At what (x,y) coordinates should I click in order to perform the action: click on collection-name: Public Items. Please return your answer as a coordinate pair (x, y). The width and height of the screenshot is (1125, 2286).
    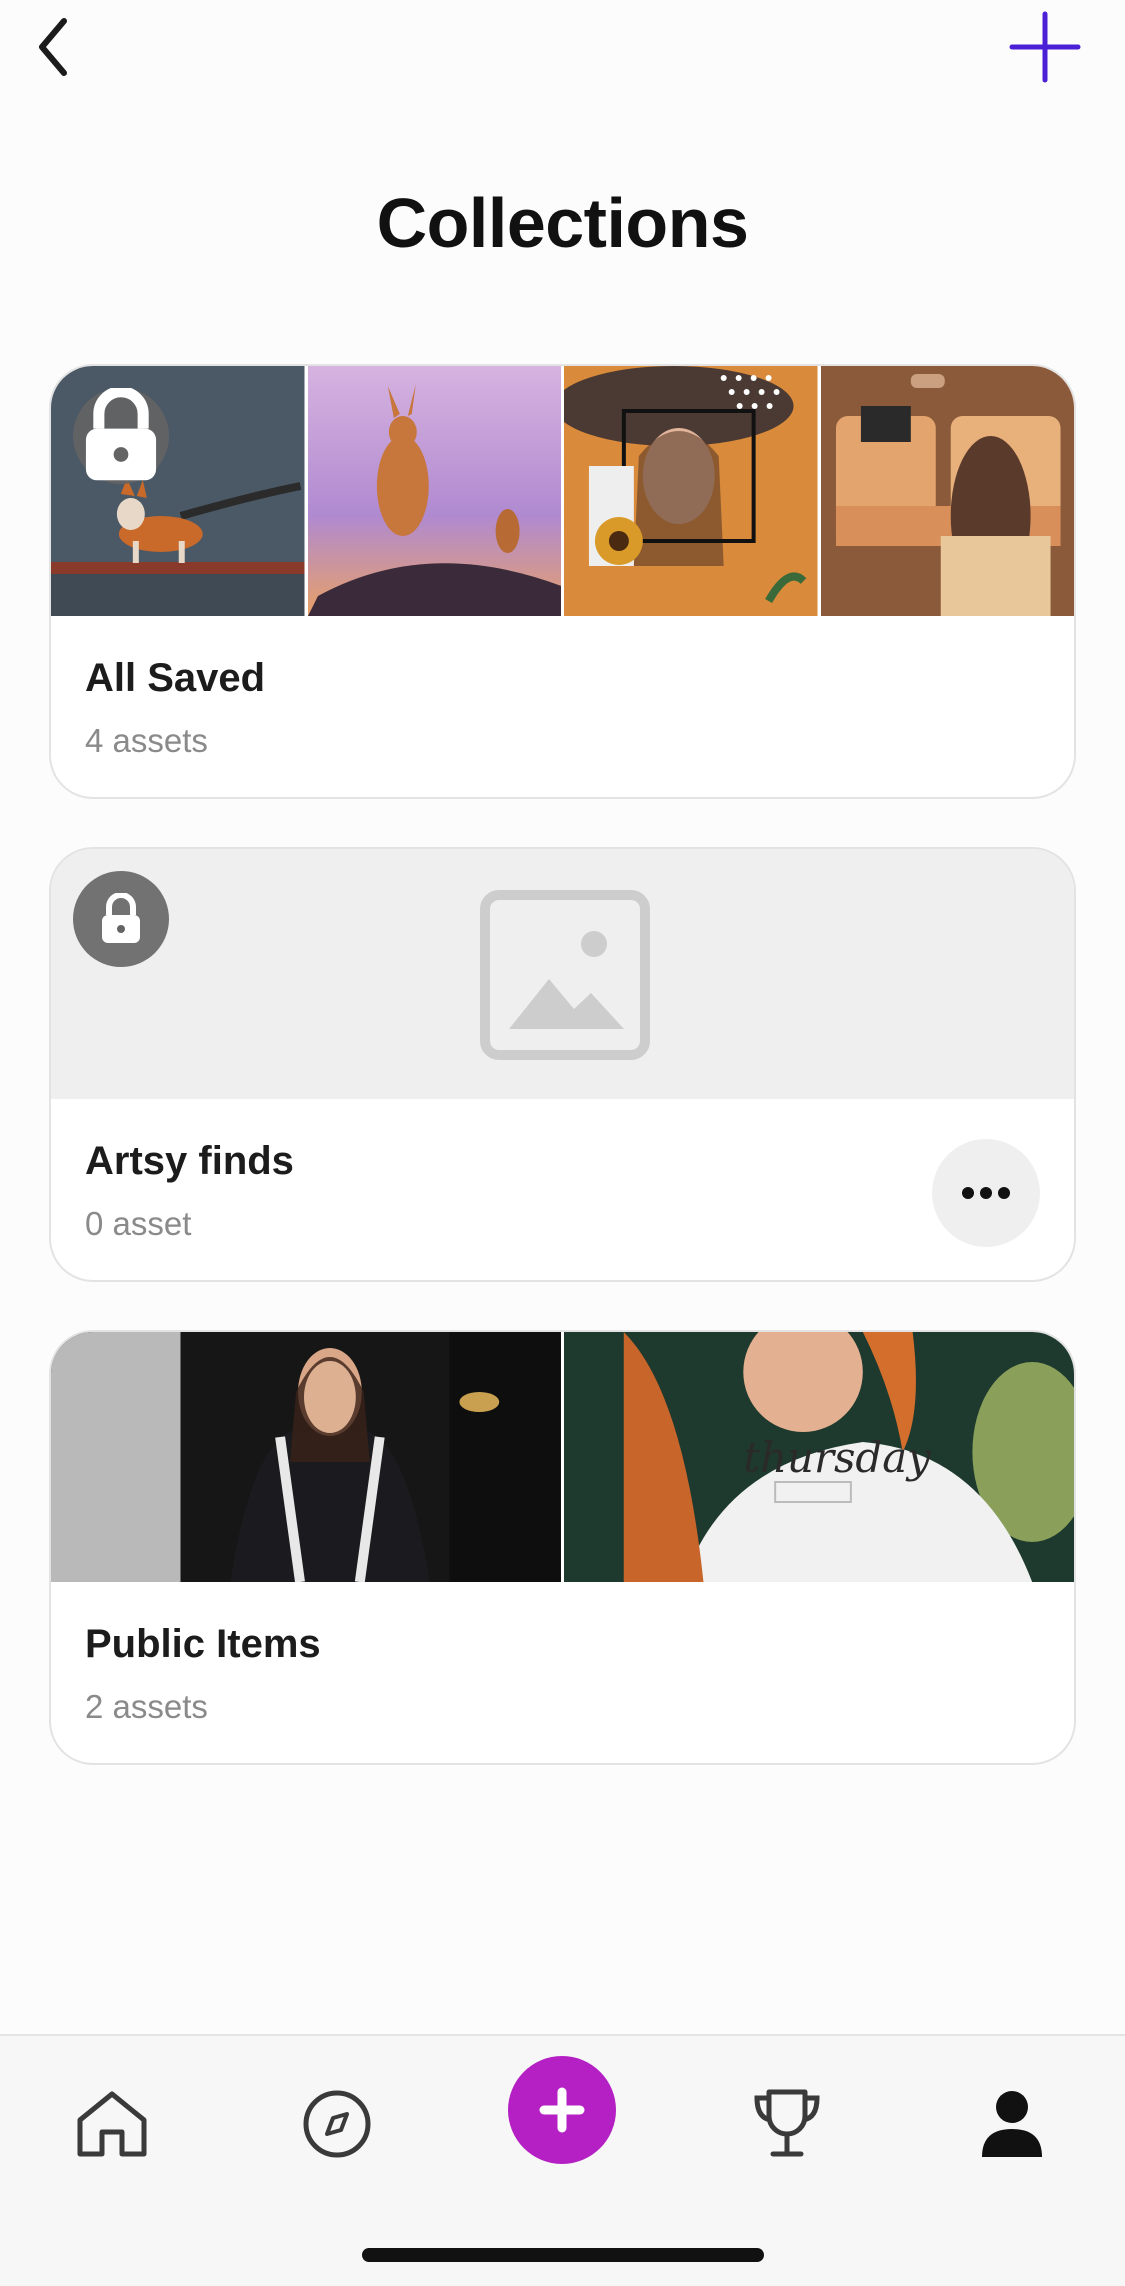
    Looking at the image, I should click on (203, 1644).